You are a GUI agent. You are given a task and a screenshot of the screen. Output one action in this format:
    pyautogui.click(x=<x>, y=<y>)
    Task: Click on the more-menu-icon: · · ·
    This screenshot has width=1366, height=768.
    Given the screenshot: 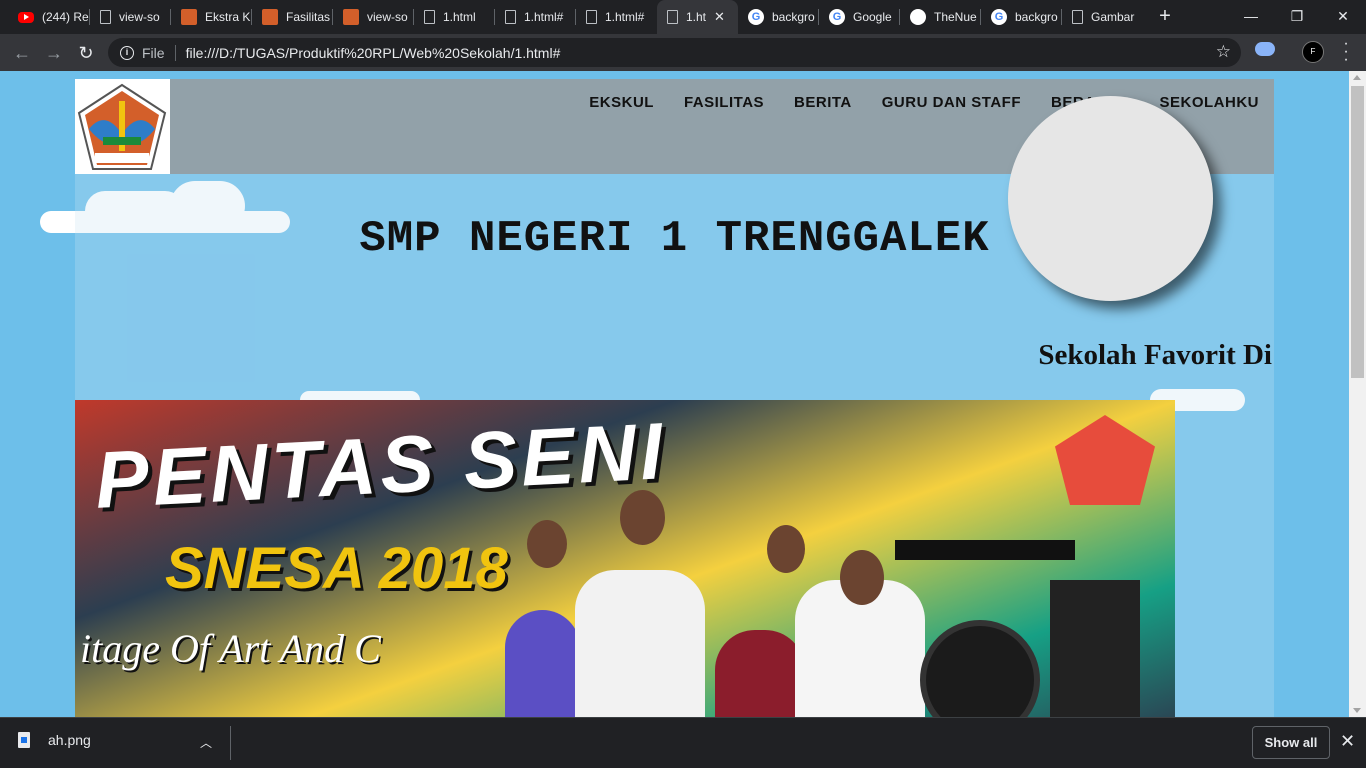 What is the action you would take?
    pyautogui.click(x=1346, y=52)
    